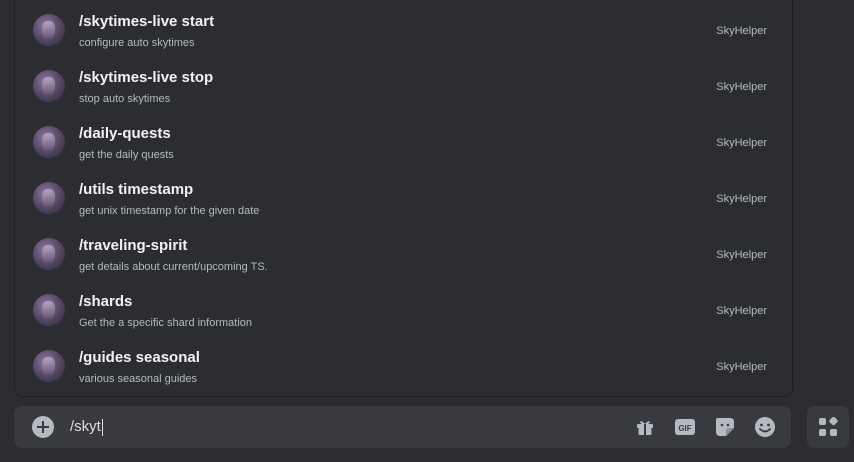  What do you see at coordinates (125, 99) in the screenshot?
I see `command-description: stop auto skytimes` at bounding box center [125, 99].